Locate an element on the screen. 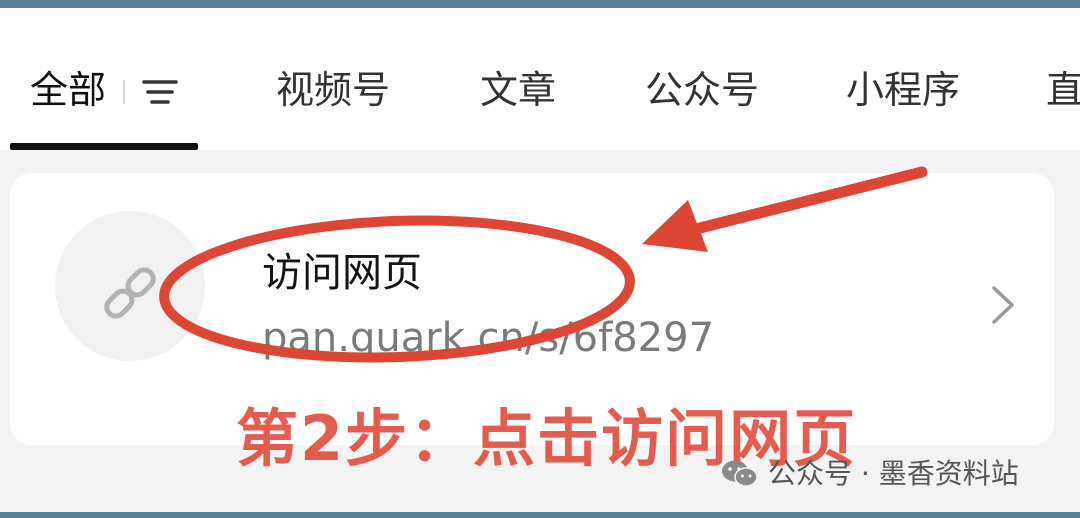  result-title: 访问网页 is located at coordinates (342, 269).